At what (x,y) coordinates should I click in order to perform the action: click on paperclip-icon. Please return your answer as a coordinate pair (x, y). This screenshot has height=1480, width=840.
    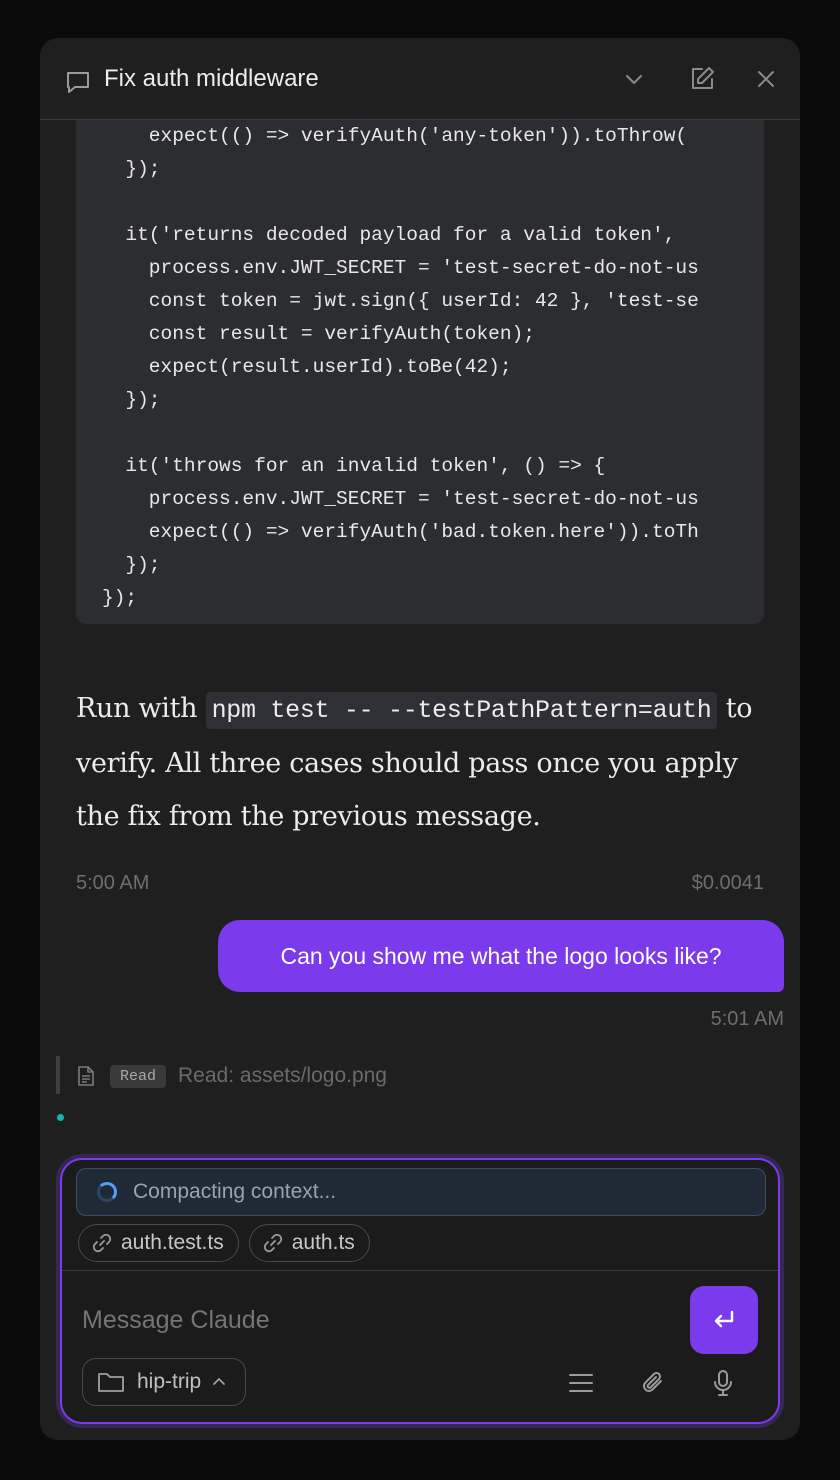
    Looking at the image, I should click on (652, 1381).